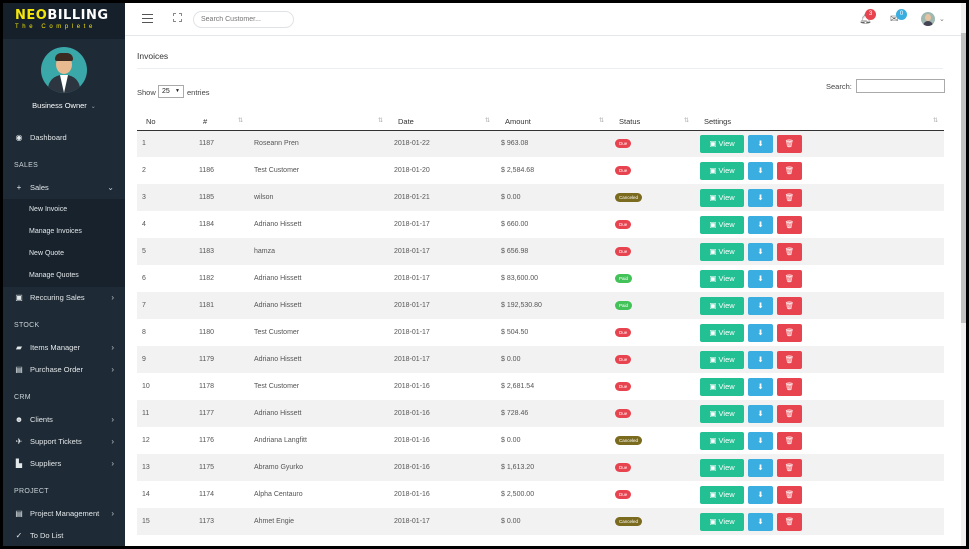  Describe the element at coordinates (243, 19) in the screenshot. I see `customer-search-input` at that location.